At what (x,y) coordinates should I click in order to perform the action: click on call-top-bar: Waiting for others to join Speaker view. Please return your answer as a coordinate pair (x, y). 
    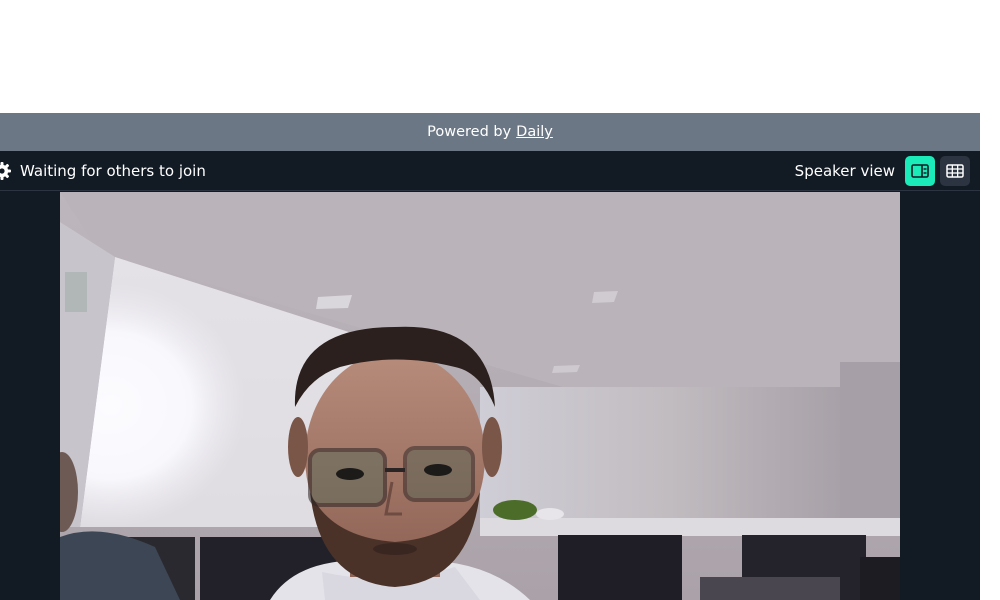
    Looking at the image, I should click on (490, 171).